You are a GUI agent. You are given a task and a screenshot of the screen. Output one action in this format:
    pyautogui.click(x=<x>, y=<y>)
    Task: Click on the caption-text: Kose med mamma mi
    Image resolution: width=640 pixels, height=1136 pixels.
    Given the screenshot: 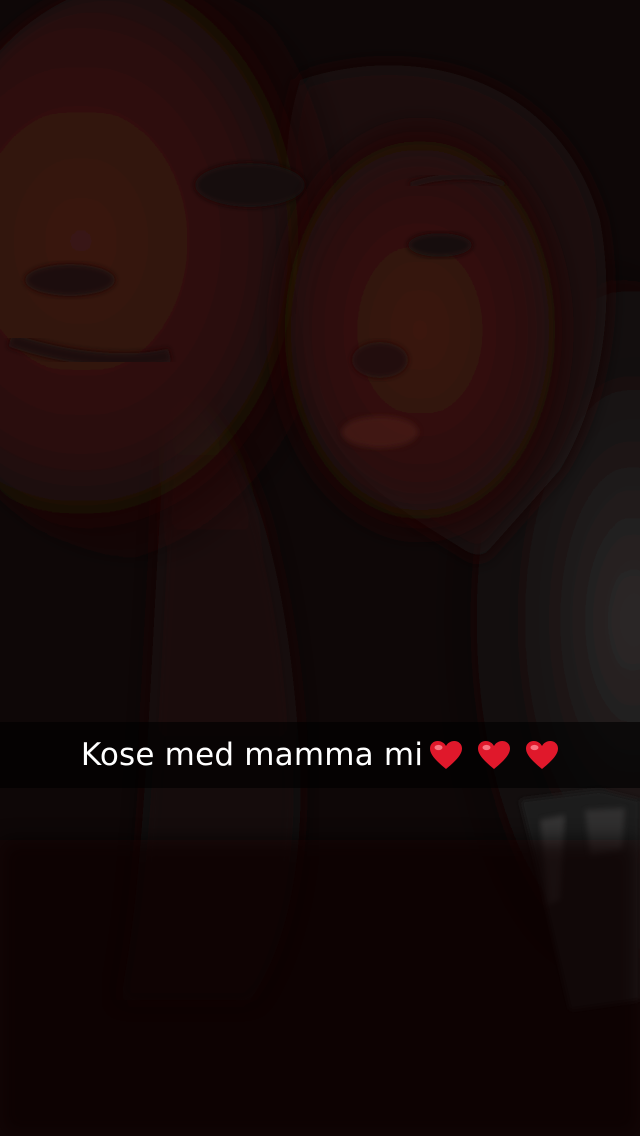 What is the action you would take?
    pyautogui.click(x=320, y=755)
    